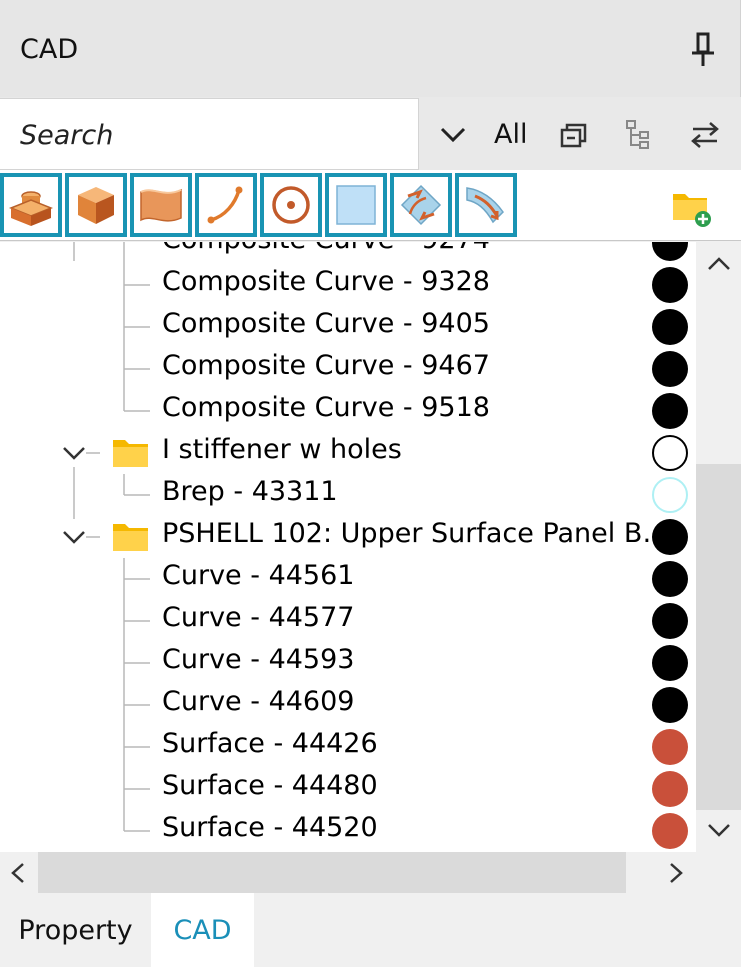 This screenshot has height=967, width=741. I want to click on tree-row: Curve - 44561, so click(348, 579).